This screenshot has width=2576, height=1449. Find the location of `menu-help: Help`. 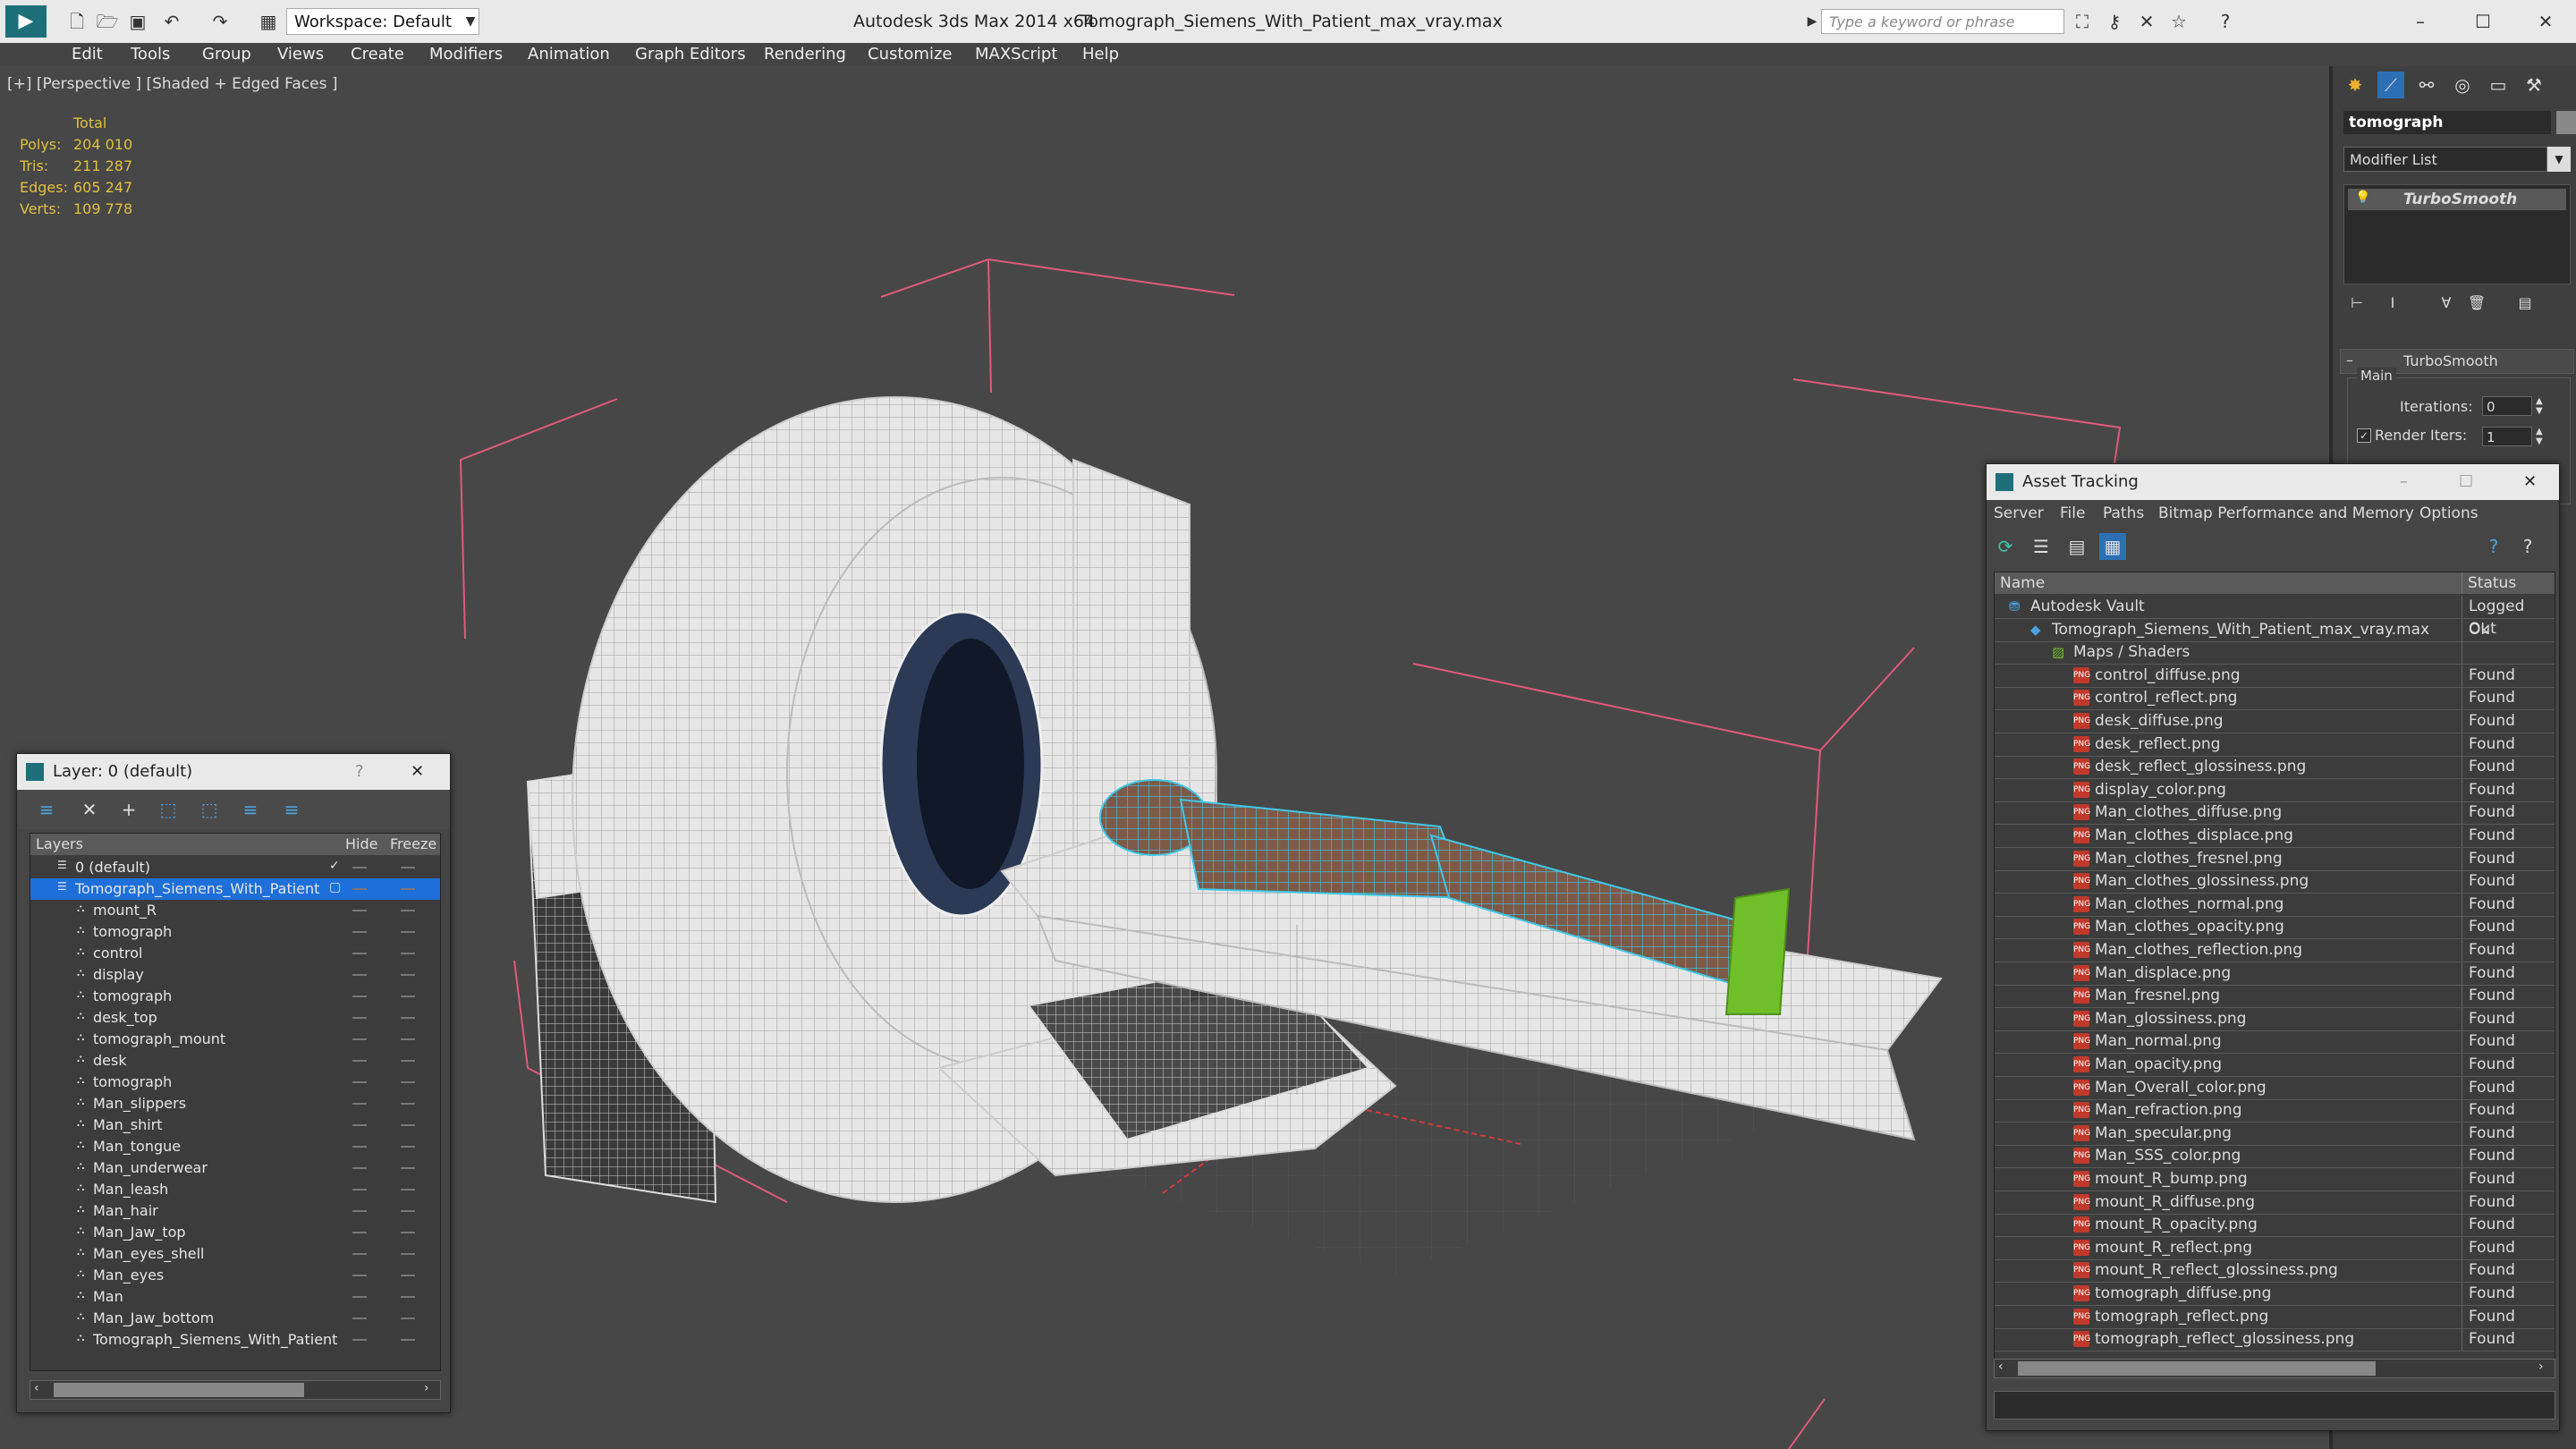

menu-help: Help is located at coordinates (1100, 54).